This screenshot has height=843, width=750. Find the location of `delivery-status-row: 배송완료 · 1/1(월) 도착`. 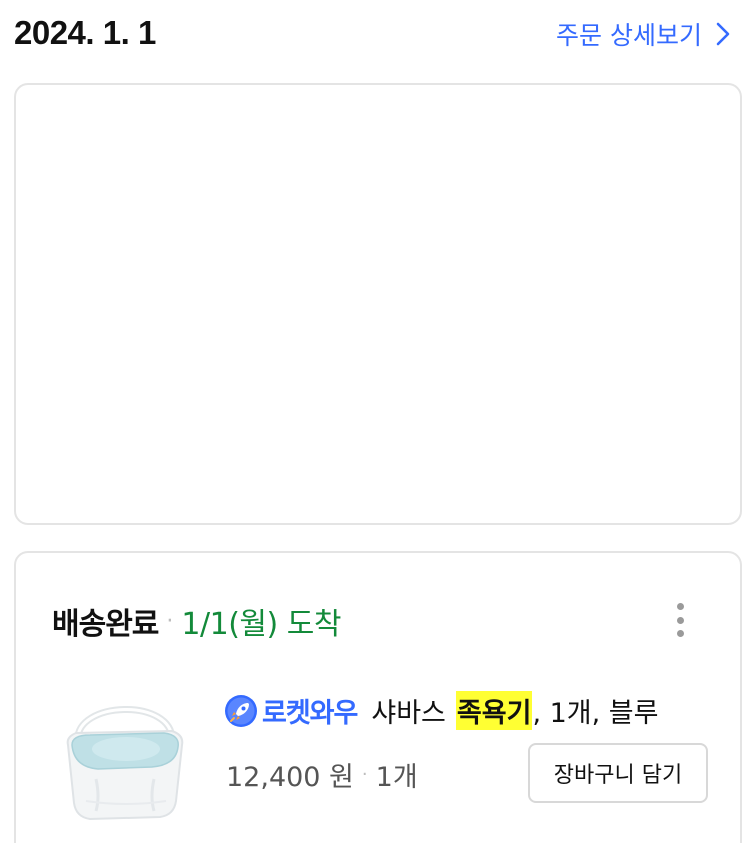

delivery-status-row: 배송완료 · 1/1(월) 도착 is located at coordinates (196, 621).